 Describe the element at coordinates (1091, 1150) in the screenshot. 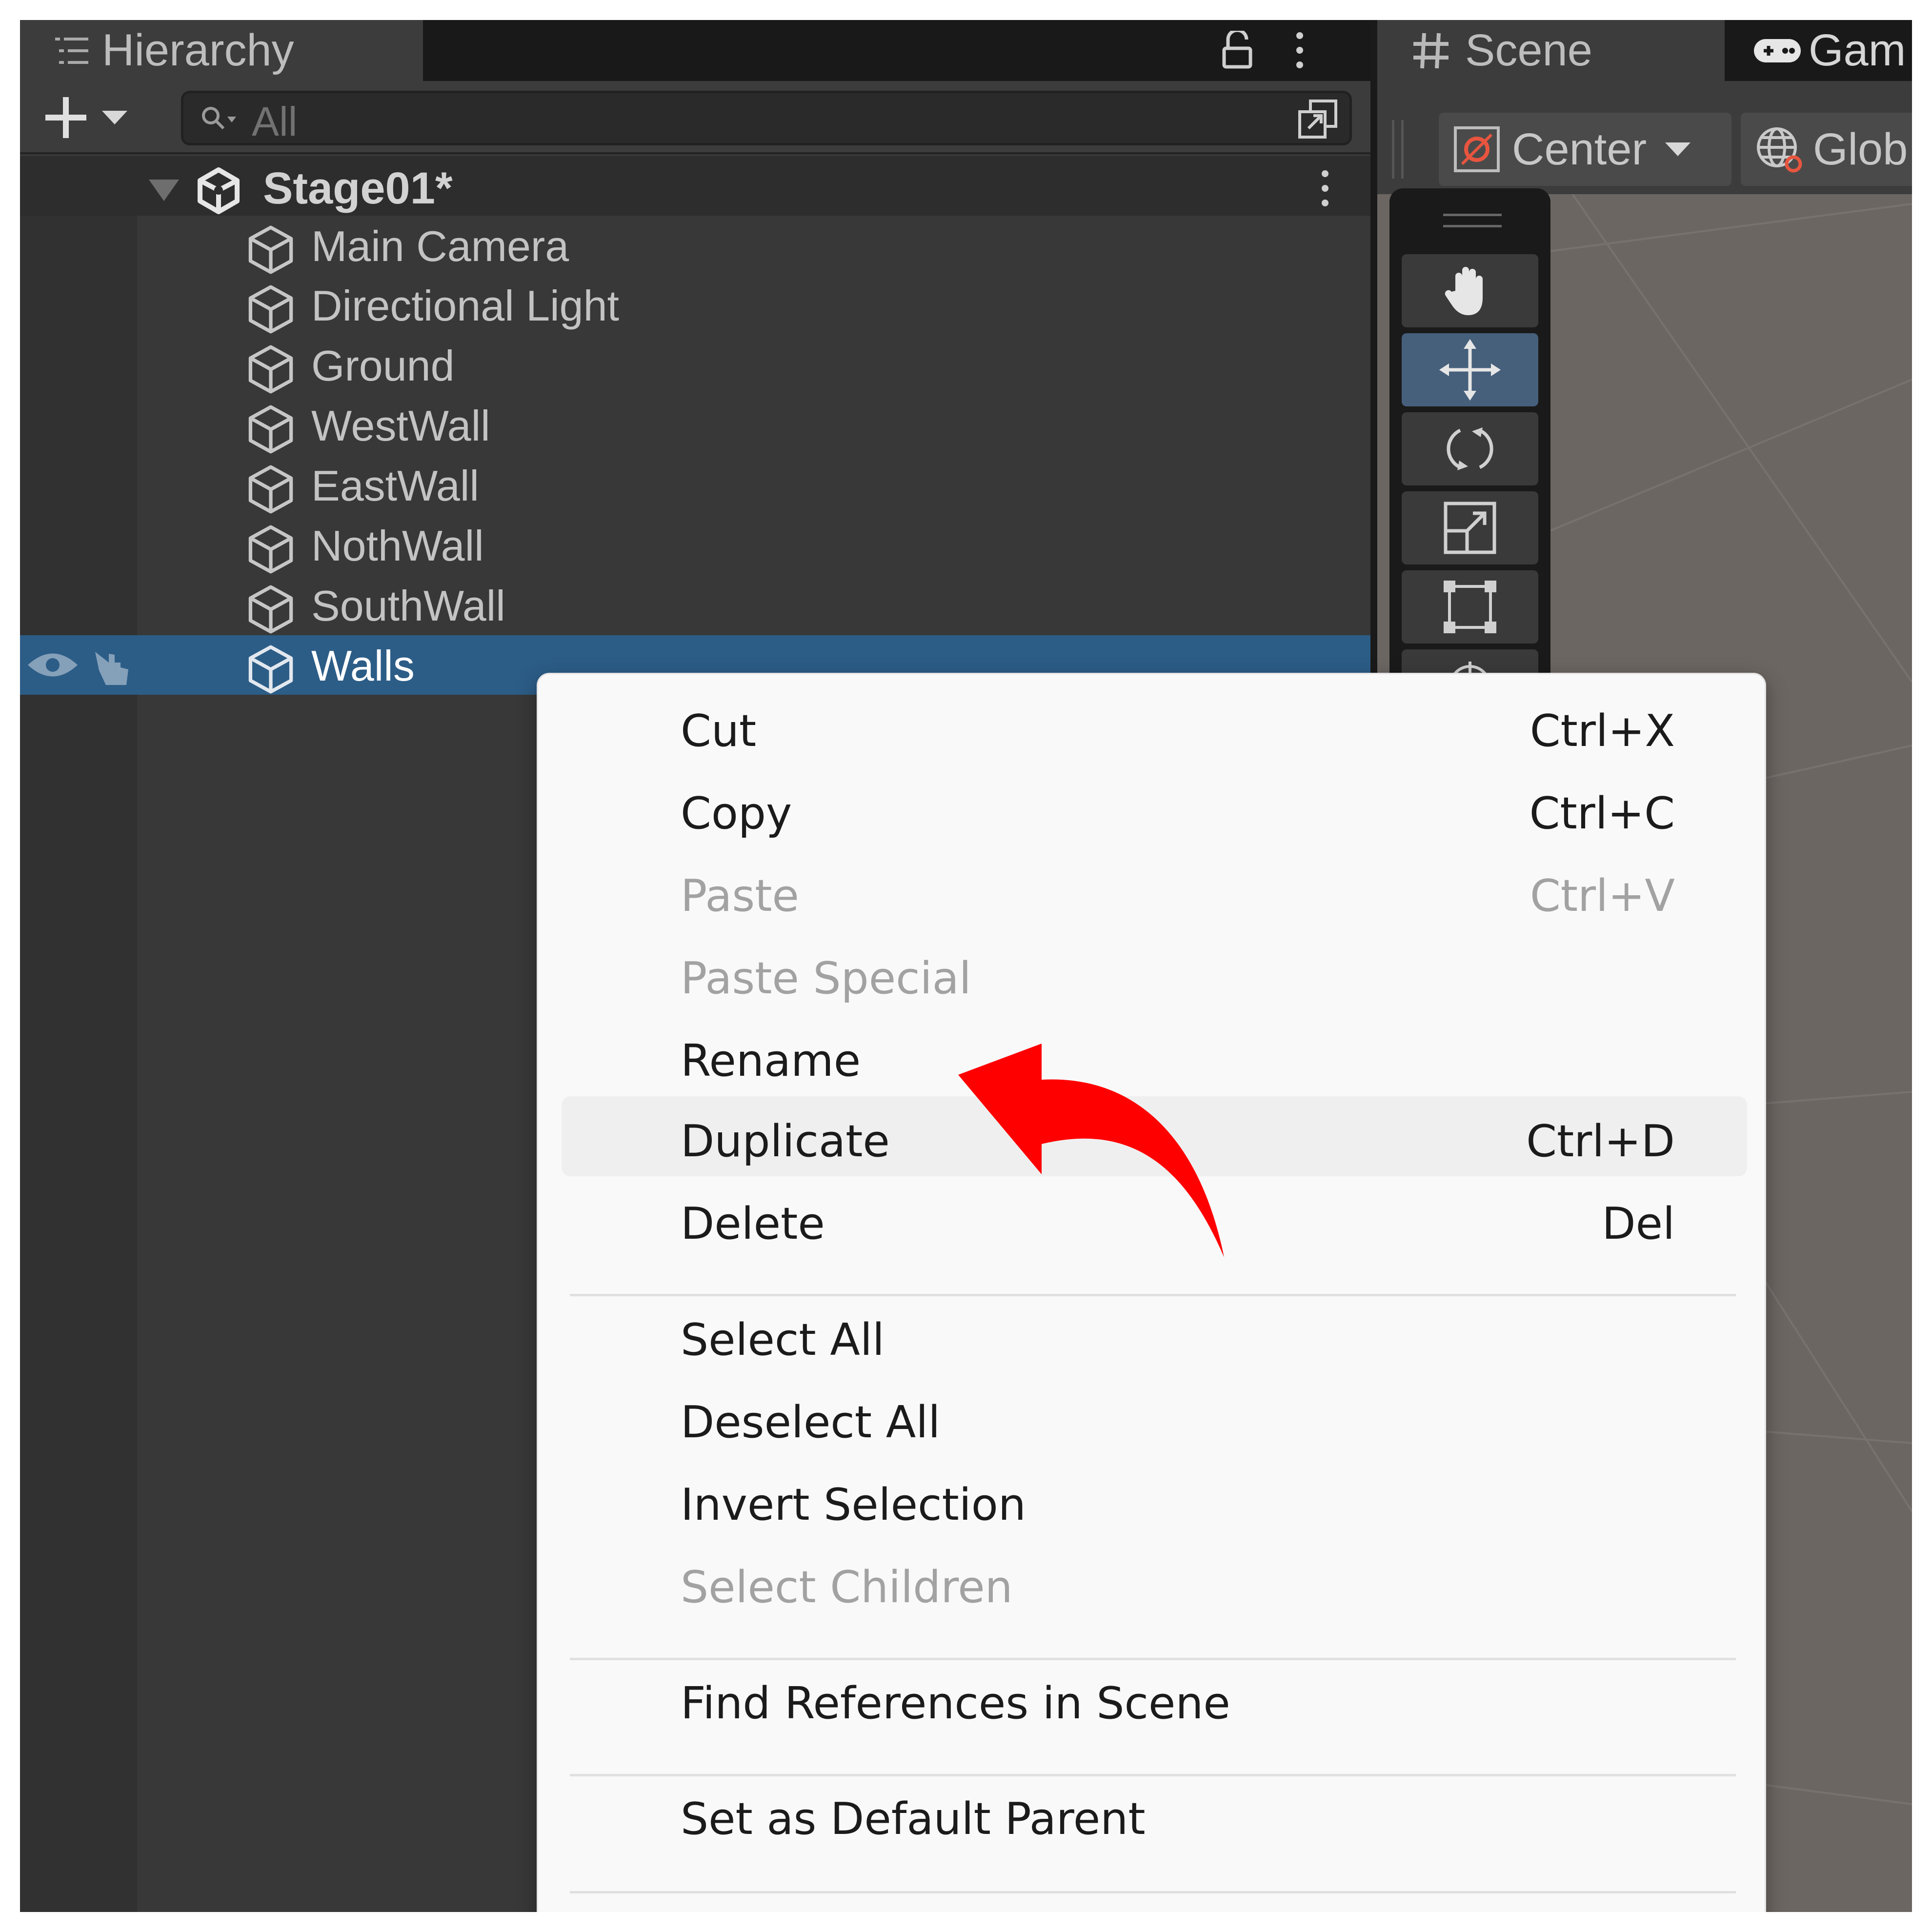

I see `annotation-arrow` at that location.